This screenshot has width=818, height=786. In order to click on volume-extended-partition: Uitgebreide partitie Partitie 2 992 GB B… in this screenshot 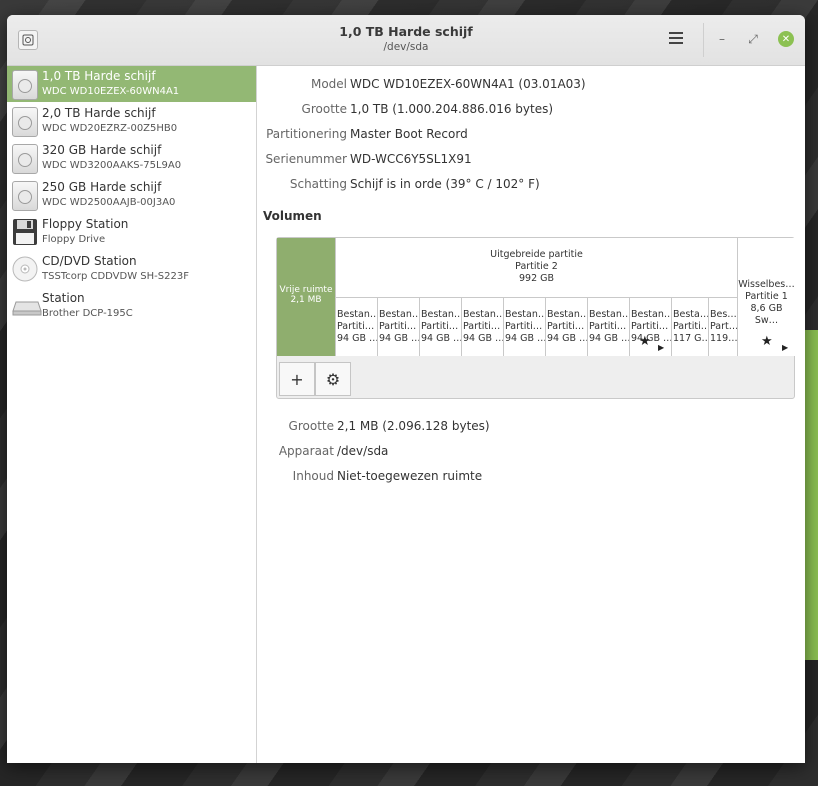, I will do `click(536, 297)`.